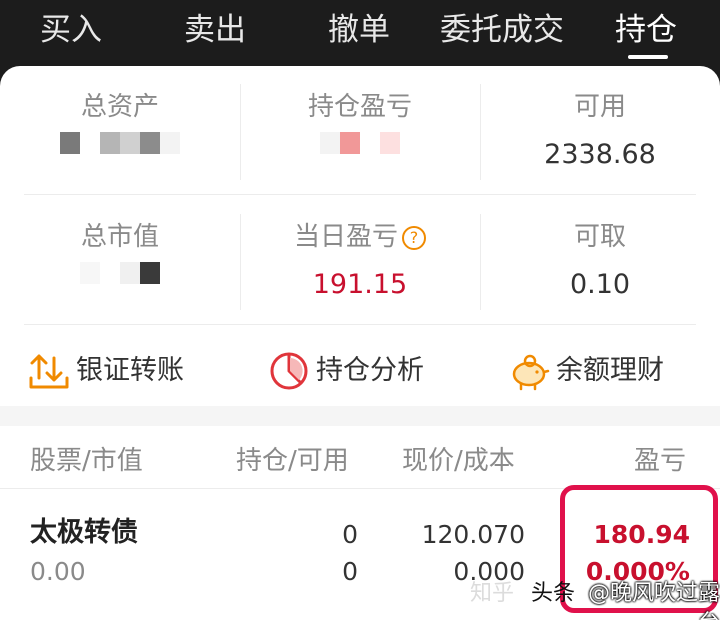 The height and width of the screenshot is (620, 720). I want to click on col-header-position: 持仓/可用, so click(292, 461).